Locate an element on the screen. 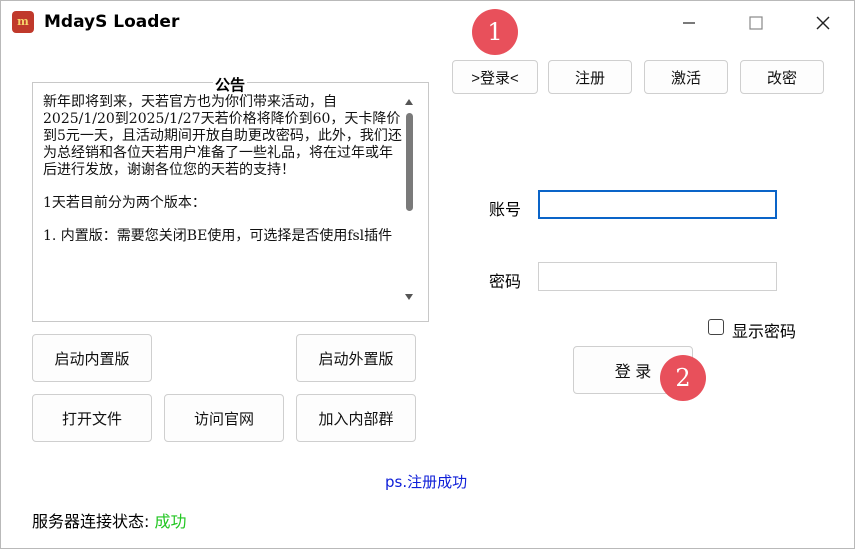 The height and width of the screenshot is (549, 855). notice-paragraph: 1. 内置版：需要您关闭BE使用，可选择是否使用fsl插件 is located at coordinates (218, 236).